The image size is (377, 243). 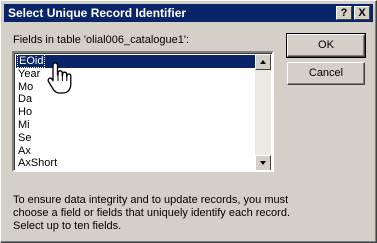 I want to click on scroll-up-button, so click(x=263, y=62).